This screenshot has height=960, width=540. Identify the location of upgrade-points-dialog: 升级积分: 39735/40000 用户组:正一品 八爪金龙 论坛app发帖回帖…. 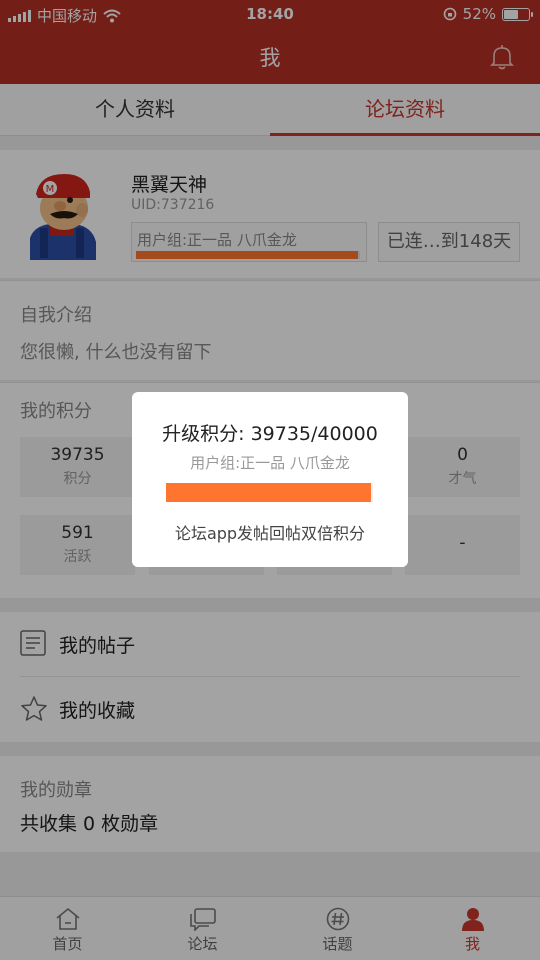
(270, 479).